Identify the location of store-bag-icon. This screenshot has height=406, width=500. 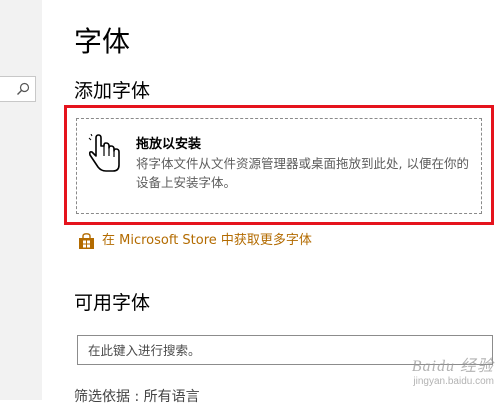
(86, 240).